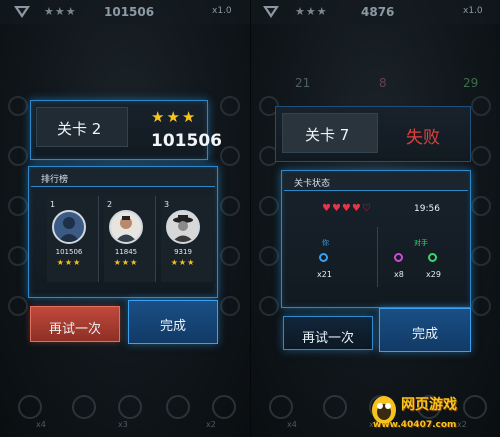 Image resolution: width=500 pixels, height=437 pixels. I want to click on level-header-panel: 关卡 7 失败, so click(373, 134).